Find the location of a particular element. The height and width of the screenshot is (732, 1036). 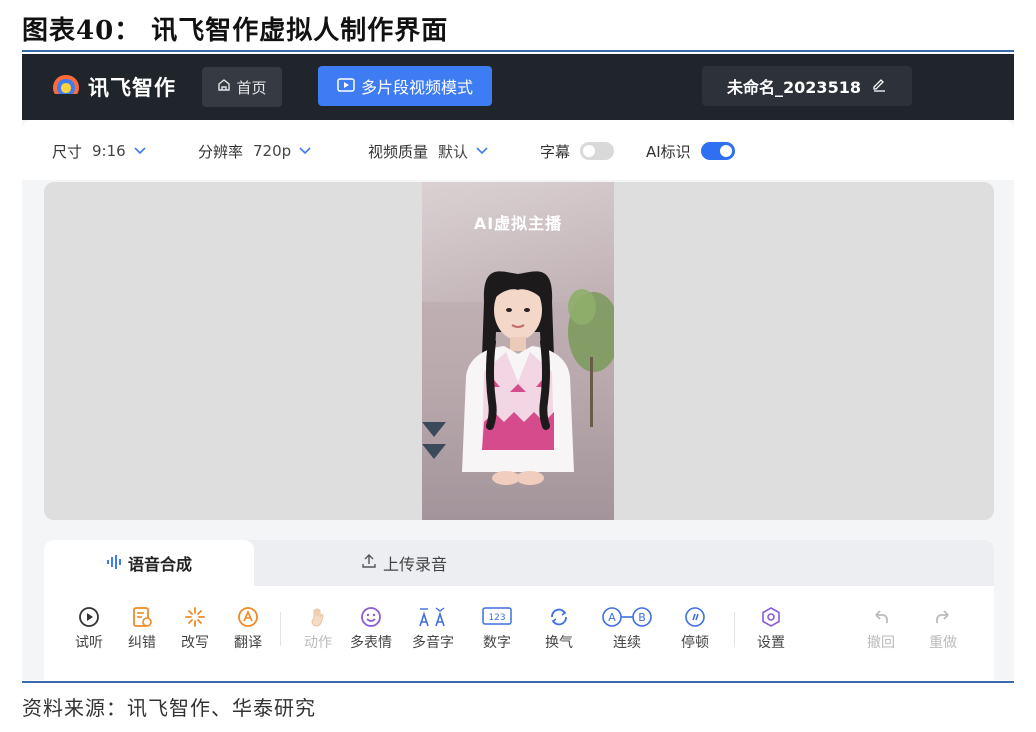

tool-expressions: 多表情 is located at coordinates (371, 628).